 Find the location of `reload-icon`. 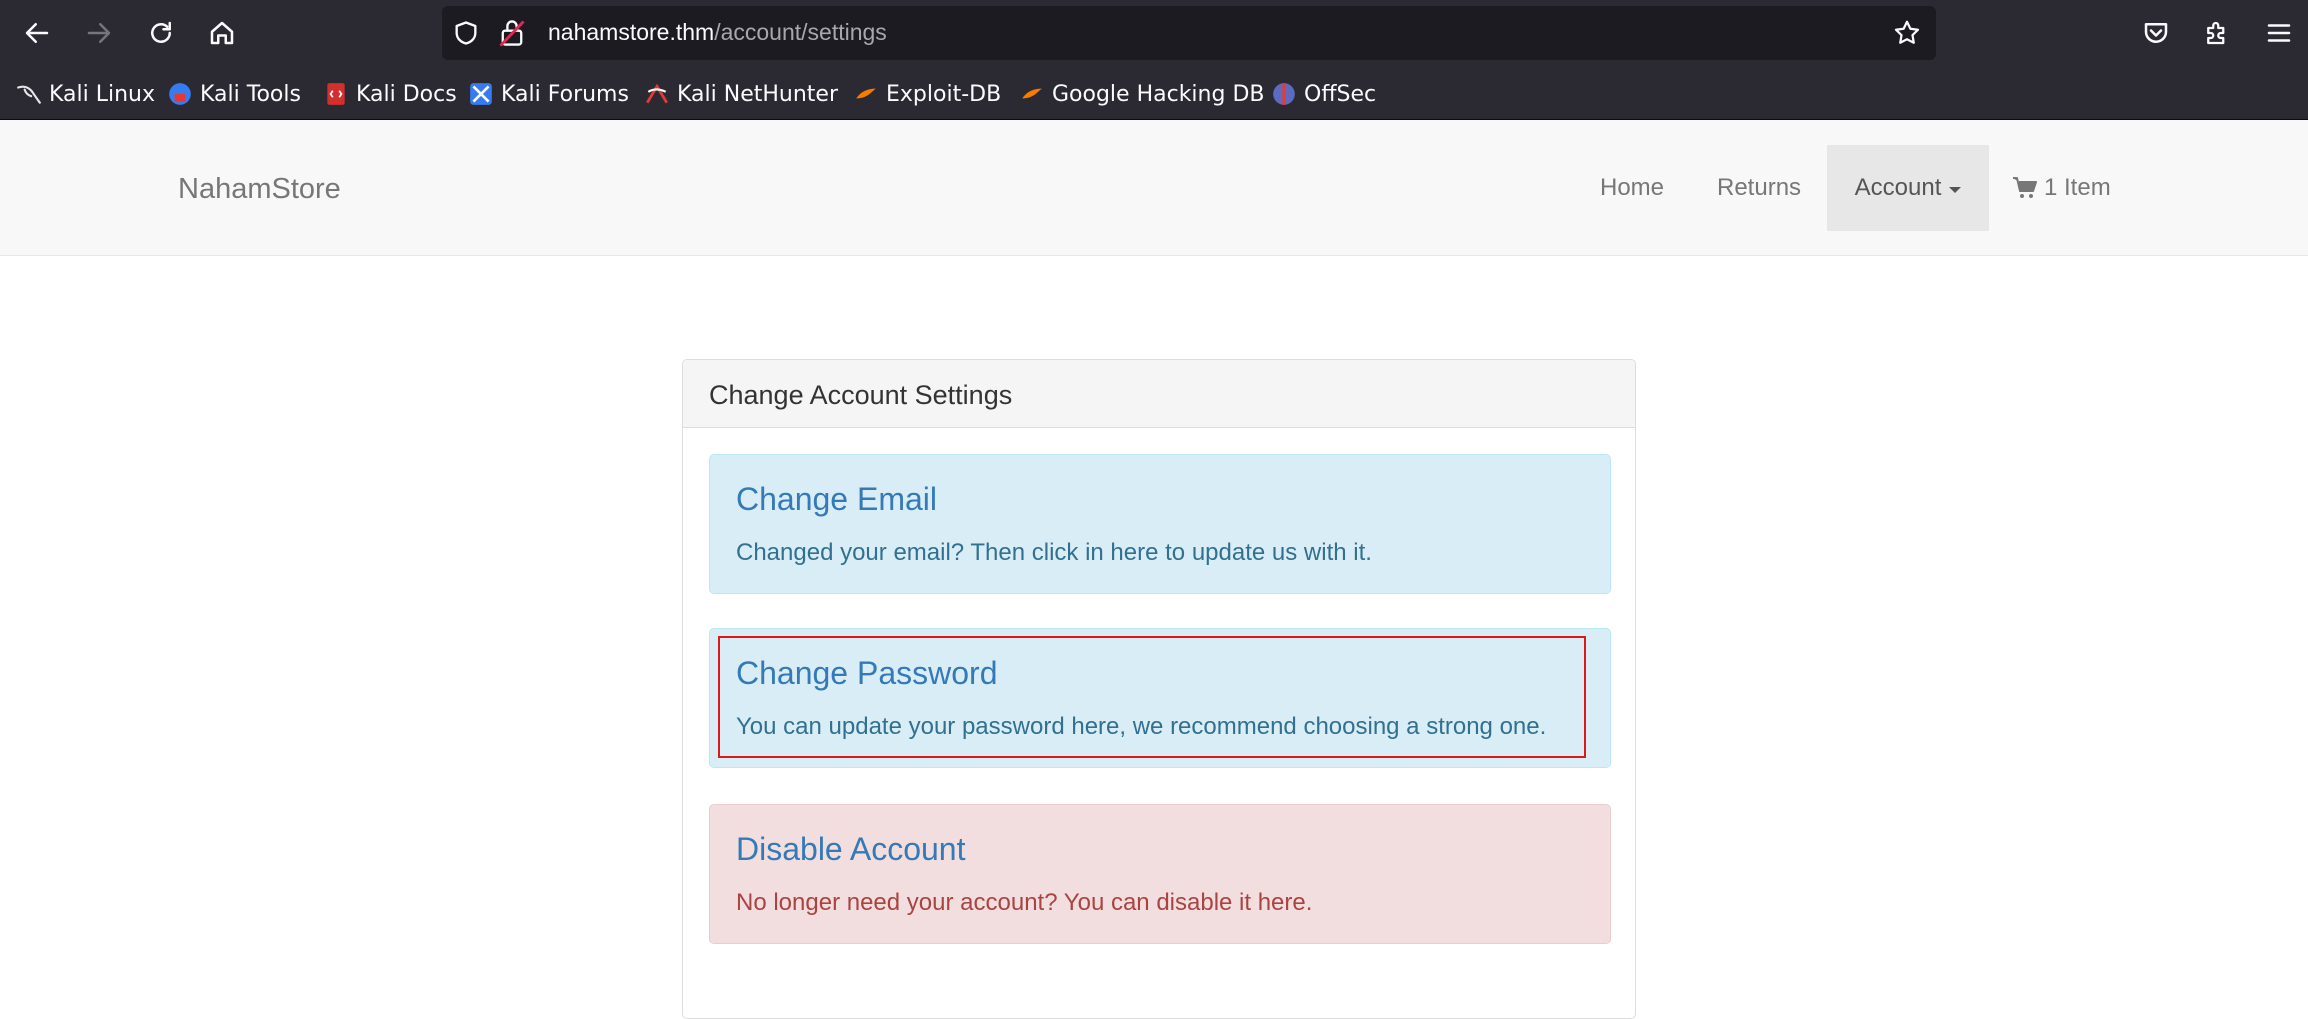

reload-icon is located at coordinates (161, 32).